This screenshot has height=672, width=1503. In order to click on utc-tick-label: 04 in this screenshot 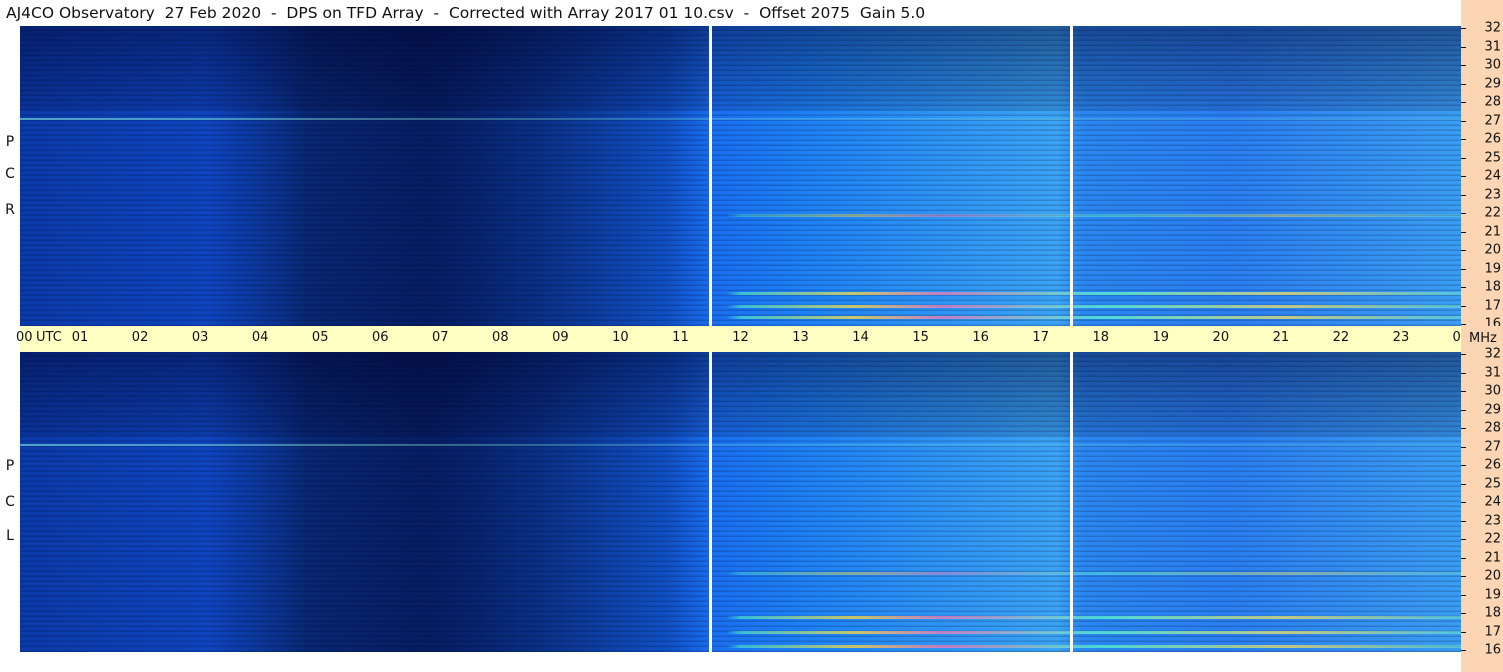, I will do `click(260, 337)`.